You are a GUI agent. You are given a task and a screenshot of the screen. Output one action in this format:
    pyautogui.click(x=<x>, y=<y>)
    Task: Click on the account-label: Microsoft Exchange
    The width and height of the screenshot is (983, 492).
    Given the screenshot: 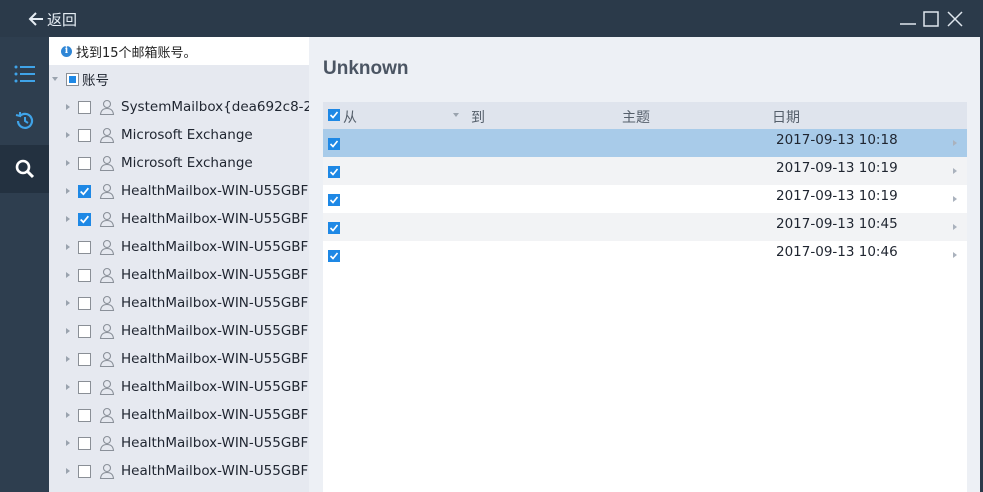 What is the action you would take?
    pyautogui.click(x=187, y=135)
    